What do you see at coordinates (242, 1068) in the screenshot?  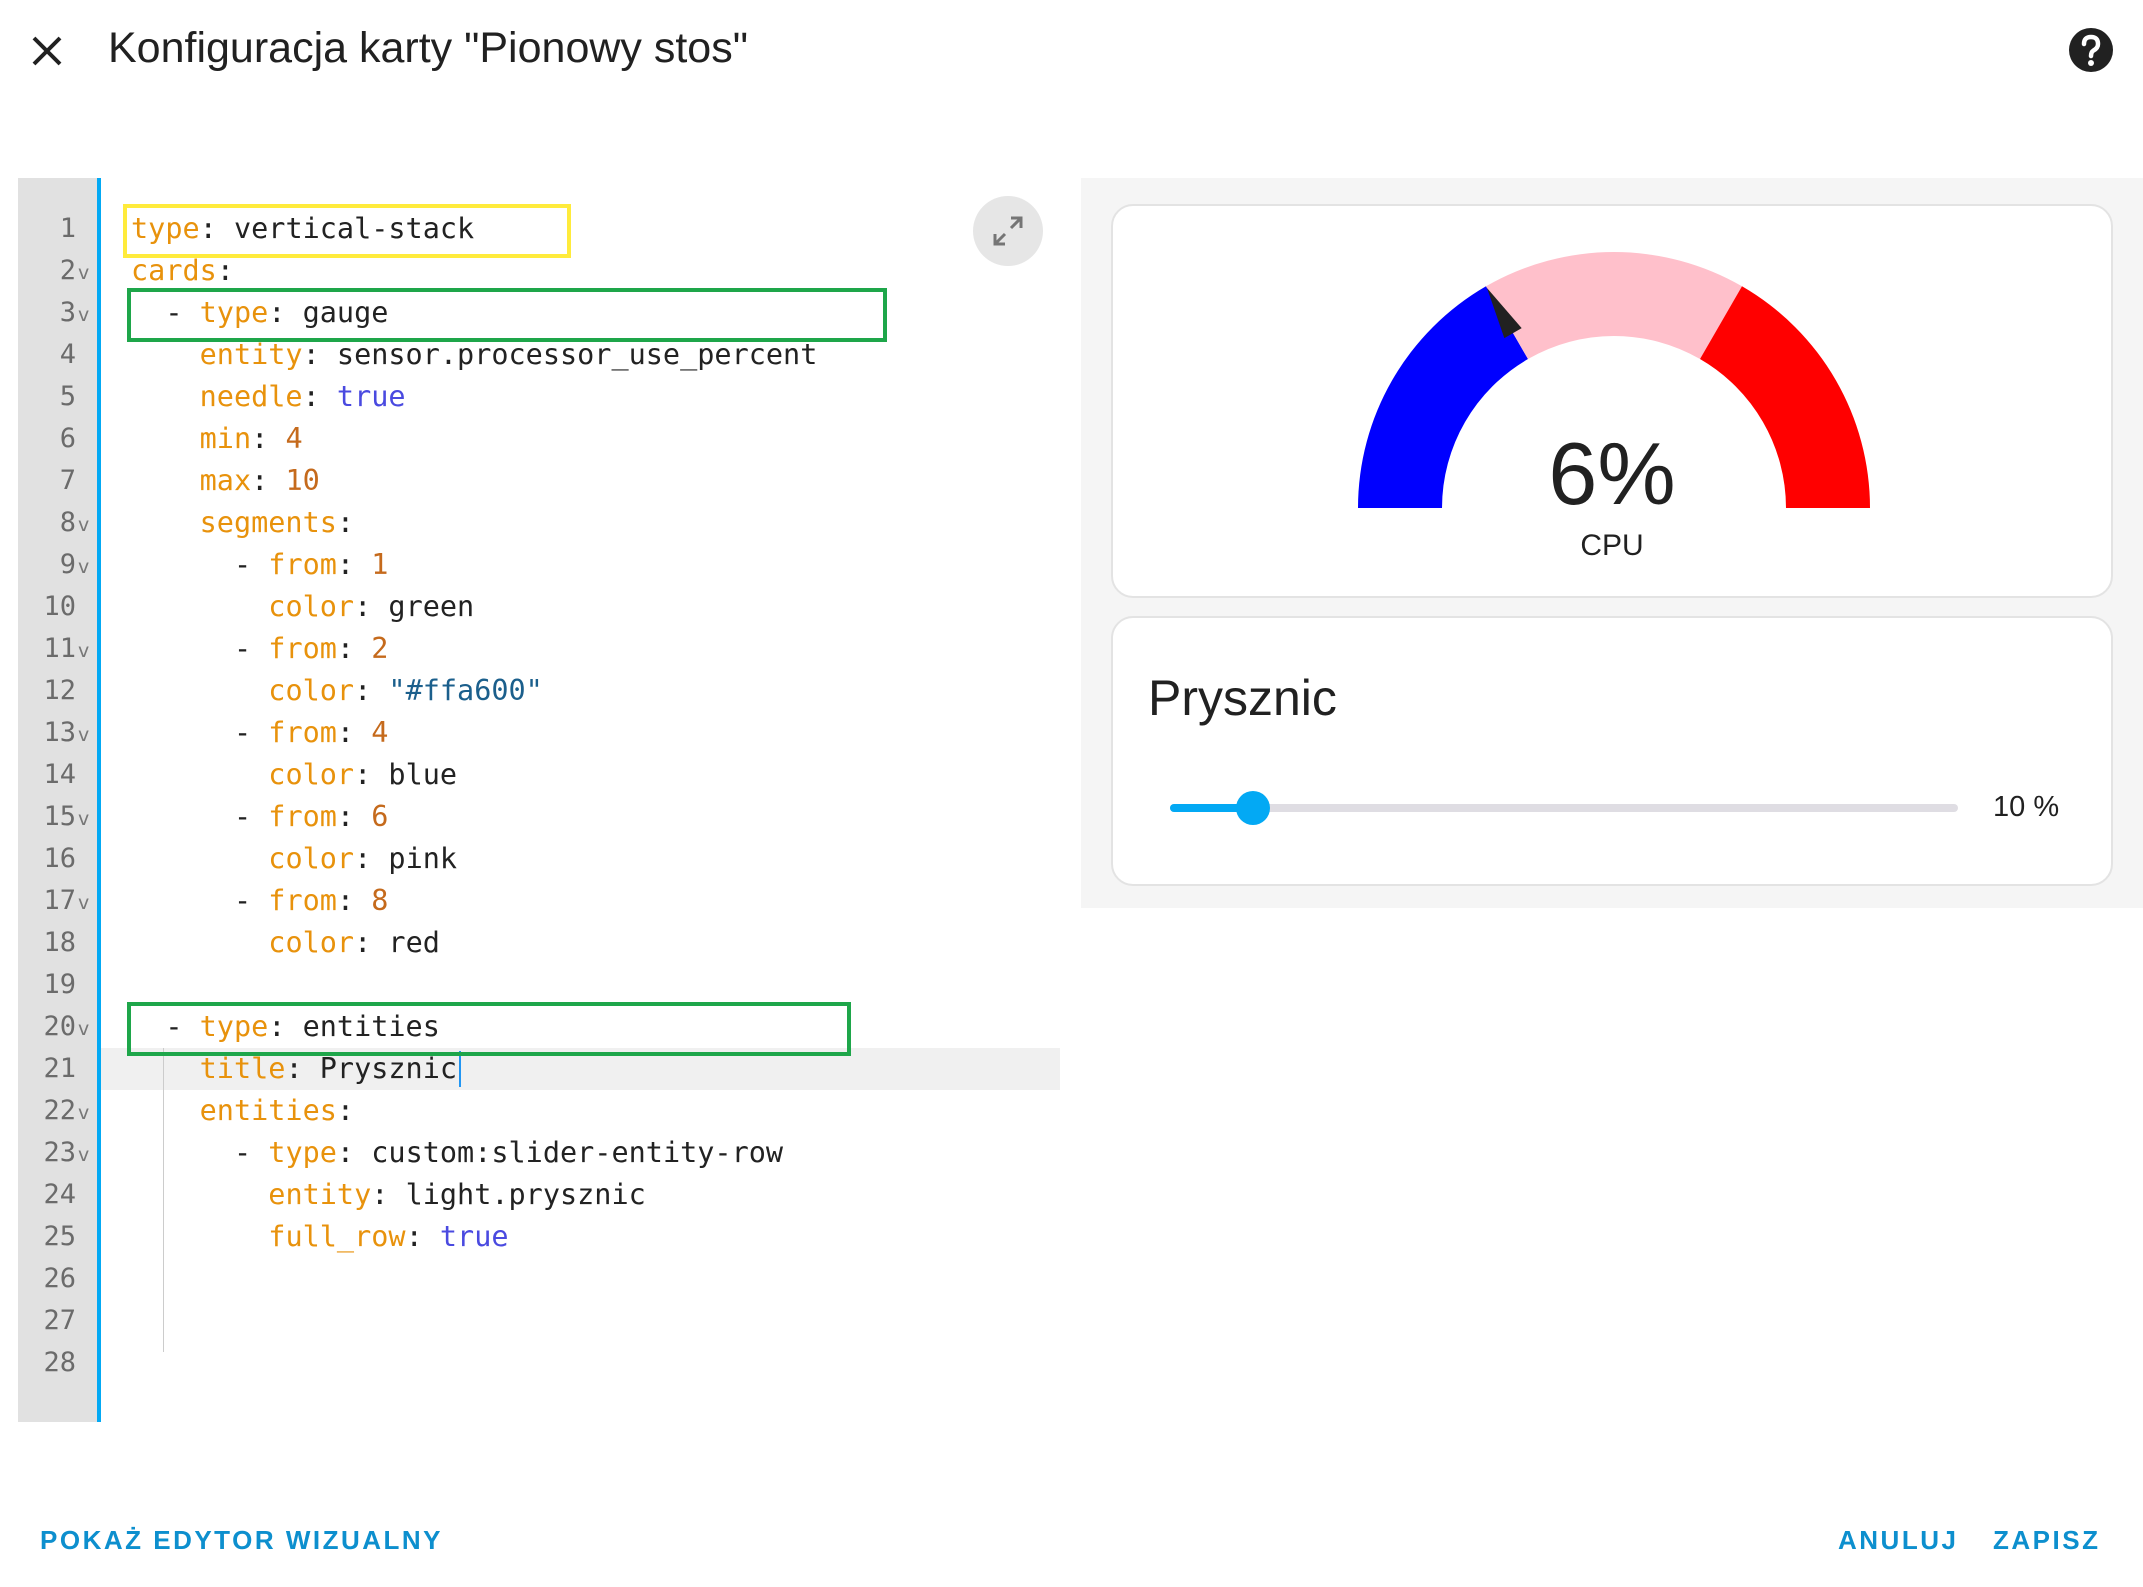 I see `yaml-key: title` at bounding box center [242, 1068].